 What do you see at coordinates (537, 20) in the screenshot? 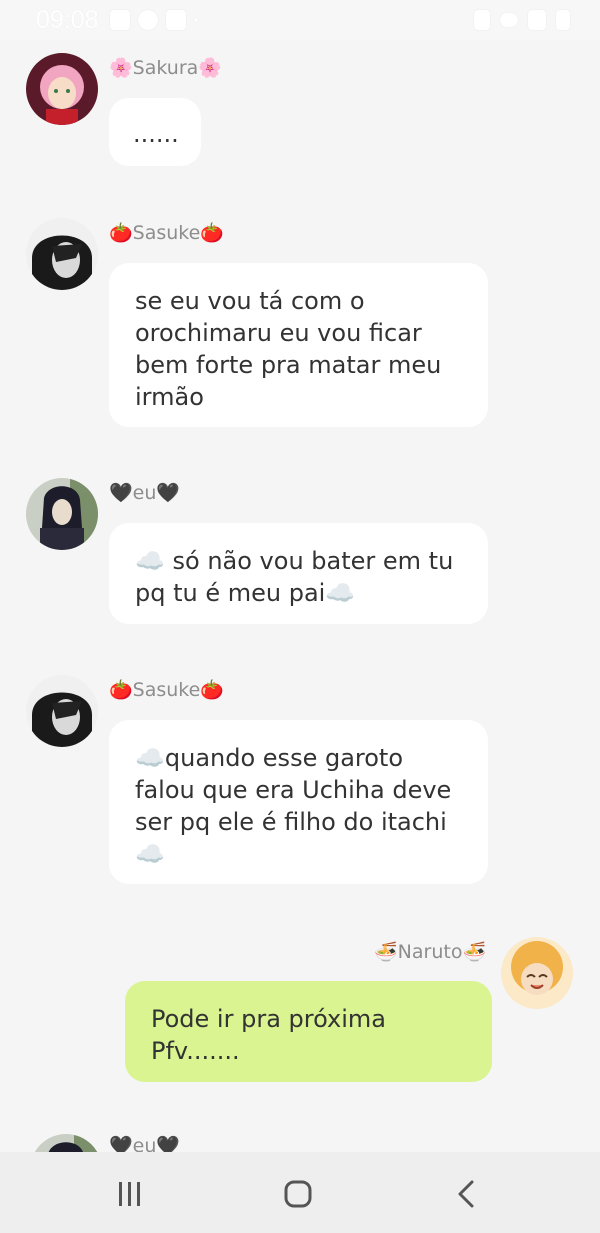
I see `signal-icon` at bounding box center [537, 20].